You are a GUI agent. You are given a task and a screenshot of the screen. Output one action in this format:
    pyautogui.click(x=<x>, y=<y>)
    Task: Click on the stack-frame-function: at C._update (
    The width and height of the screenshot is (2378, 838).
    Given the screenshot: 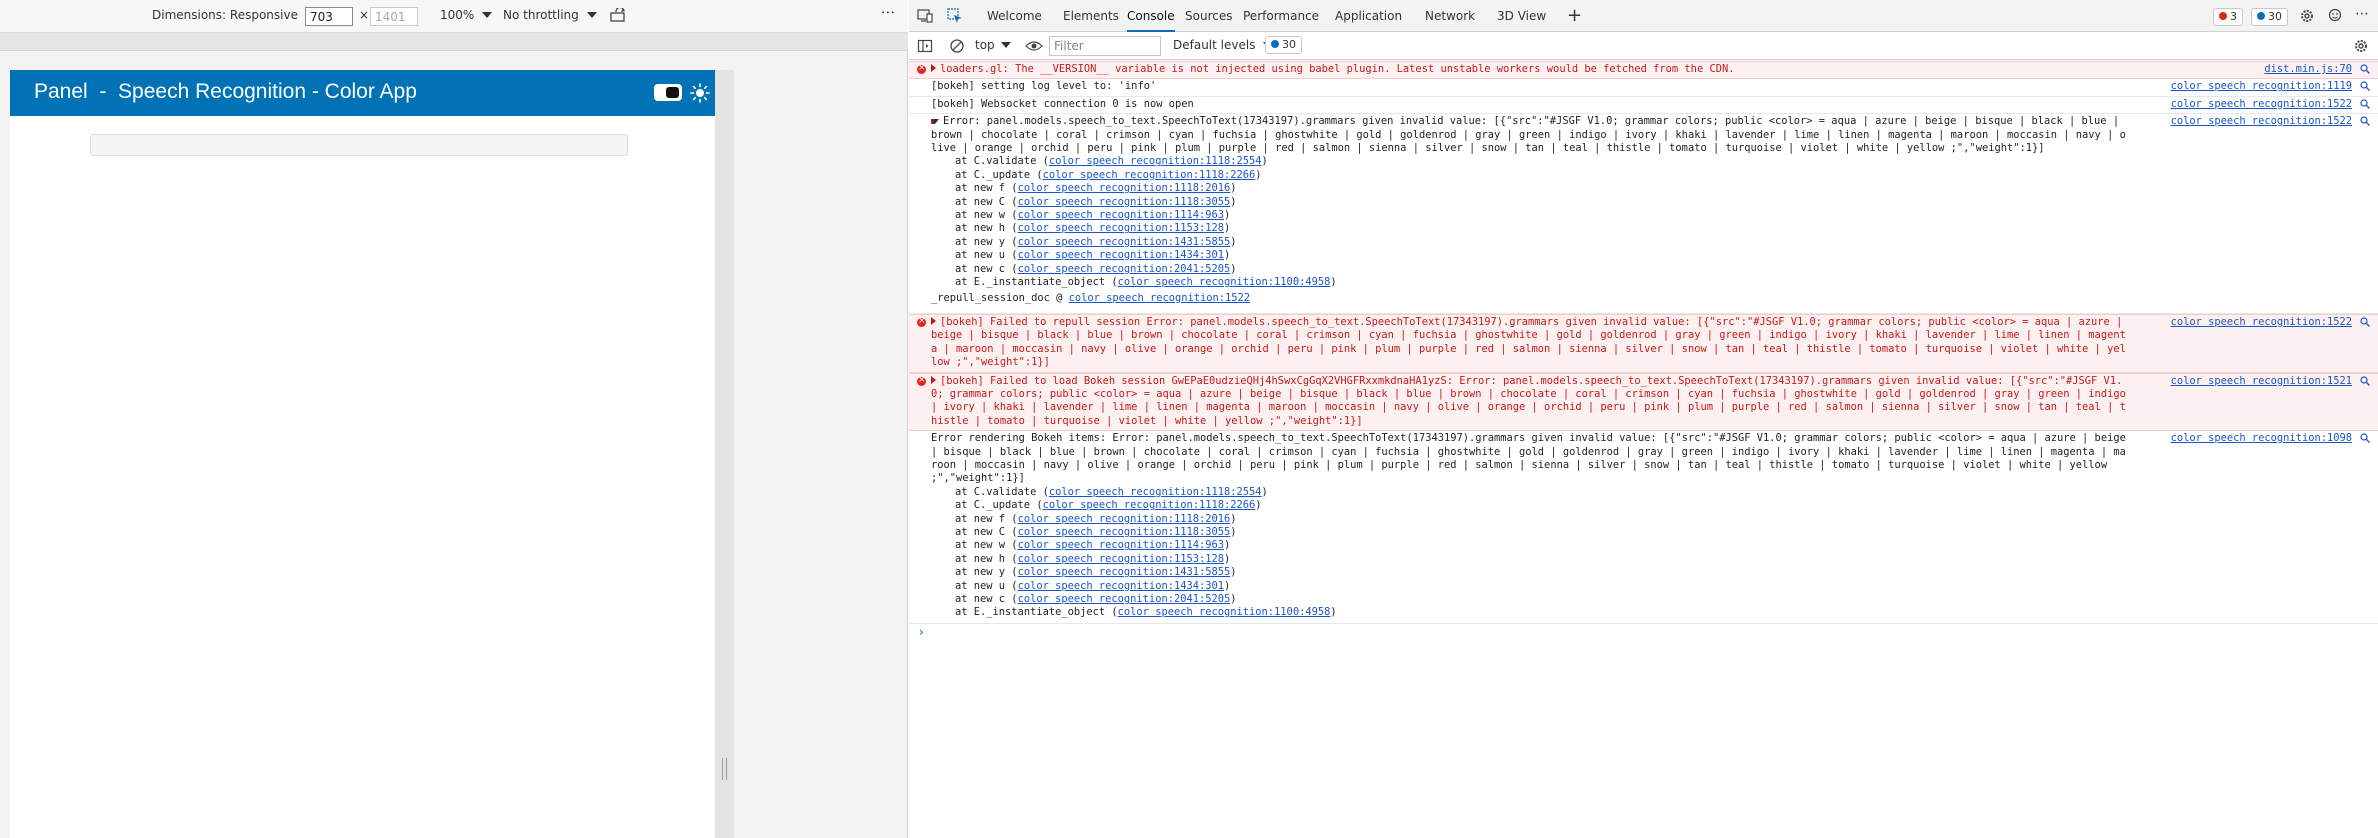 What is the action you would take?
    pyautogui.click(x=999, y=174)
    